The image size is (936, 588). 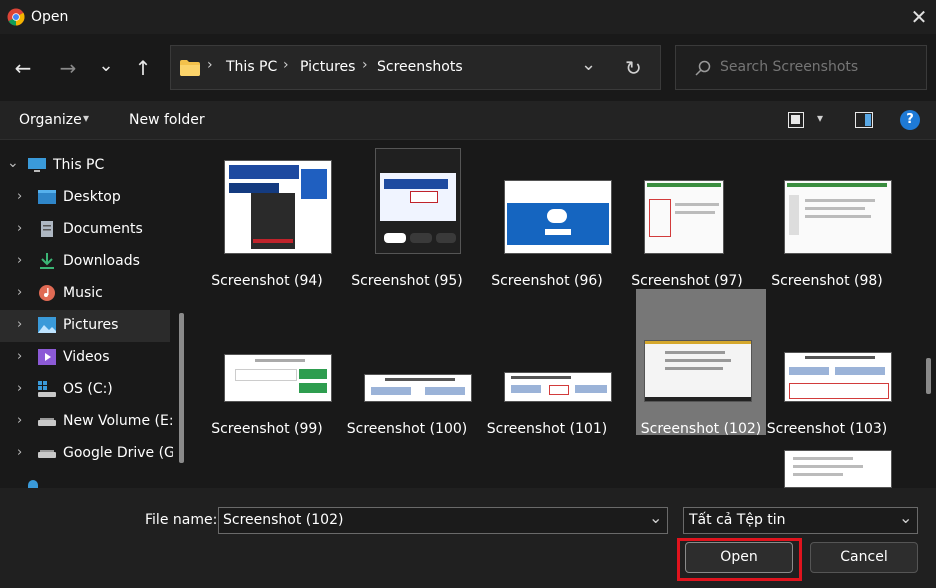 I want to click on file-tile-screenshot-103: Screenshot (103), so click(x=827, y=370).